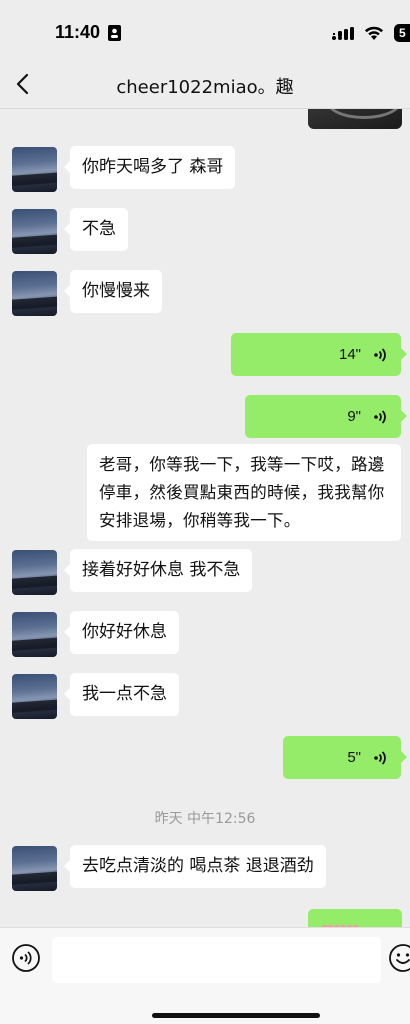 The image size is (410, 1024). What do you see at coordinates (96, 229) in the screenshot?
I see `incoming-message: 不急` at bounding box center [96, 229].